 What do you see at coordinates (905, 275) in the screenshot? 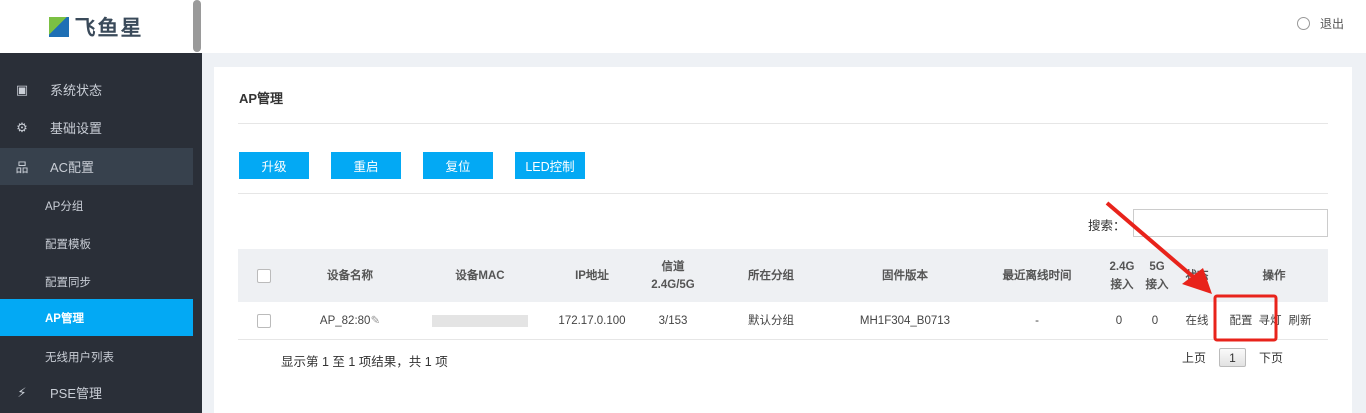
I see `col-firmware: 固件版本` at bounding box center [905, 275].